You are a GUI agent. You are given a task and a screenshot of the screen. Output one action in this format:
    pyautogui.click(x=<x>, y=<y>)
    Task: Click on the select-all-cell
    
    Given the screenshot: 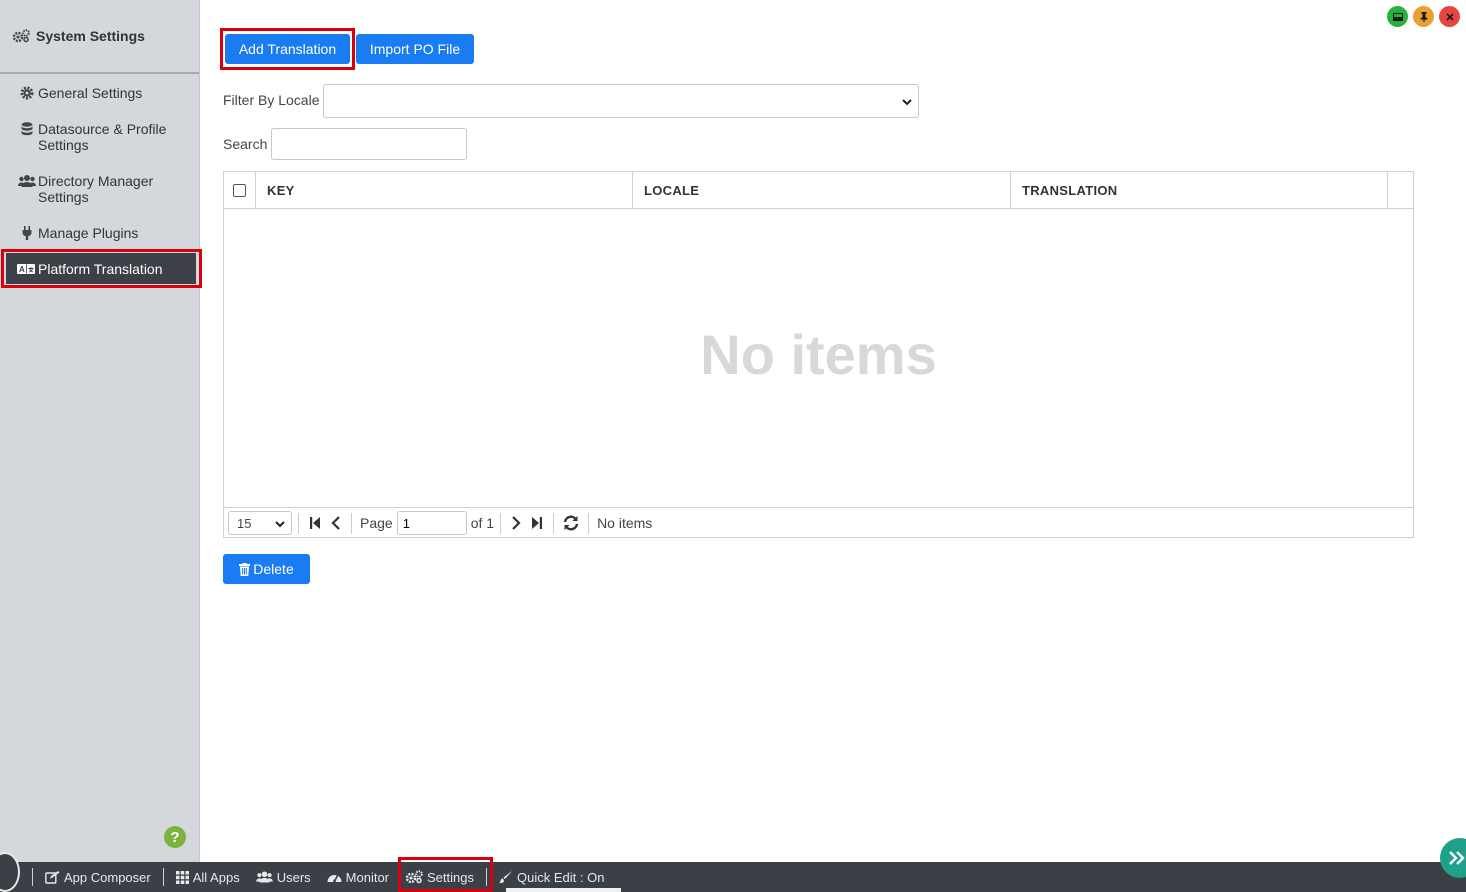 What is the action you would take?
    pyautogui.click(x=240, y=190)
    